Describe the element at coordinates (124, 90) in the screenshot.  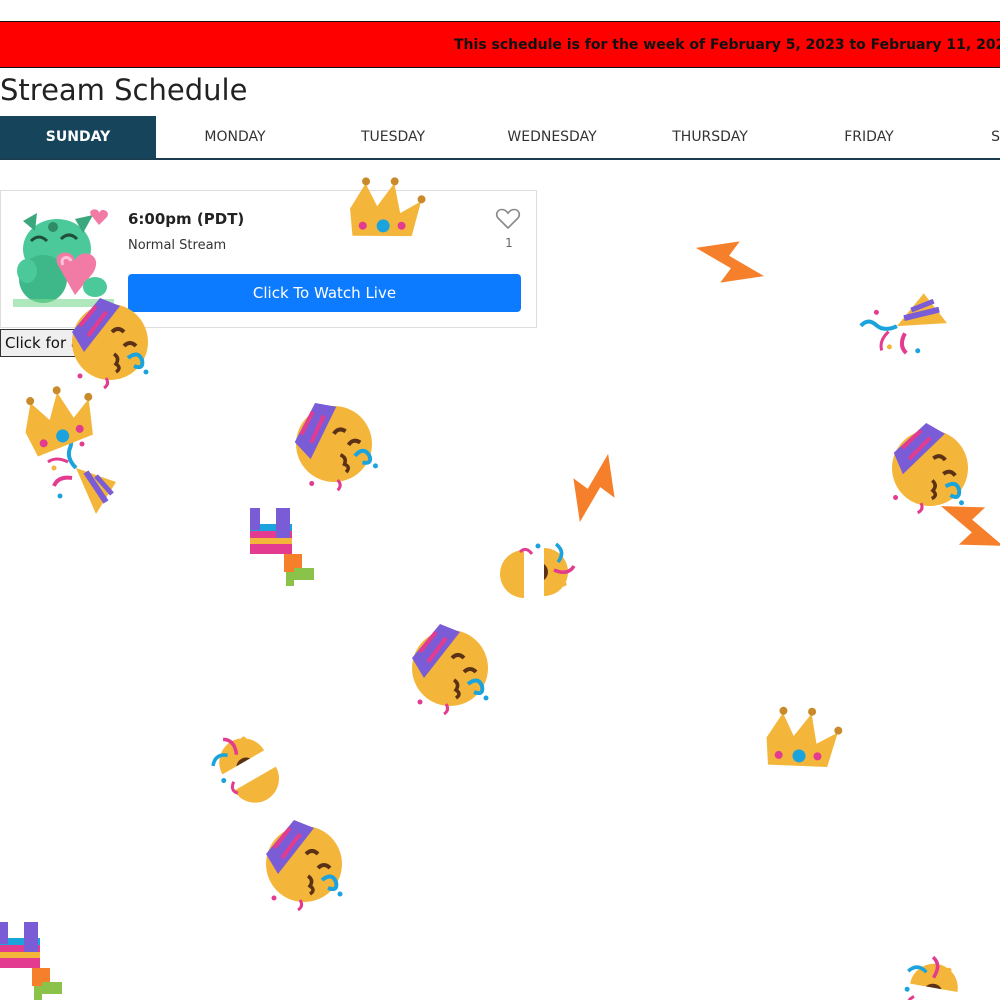
I see `page-title: Stream Schedule` at that location.